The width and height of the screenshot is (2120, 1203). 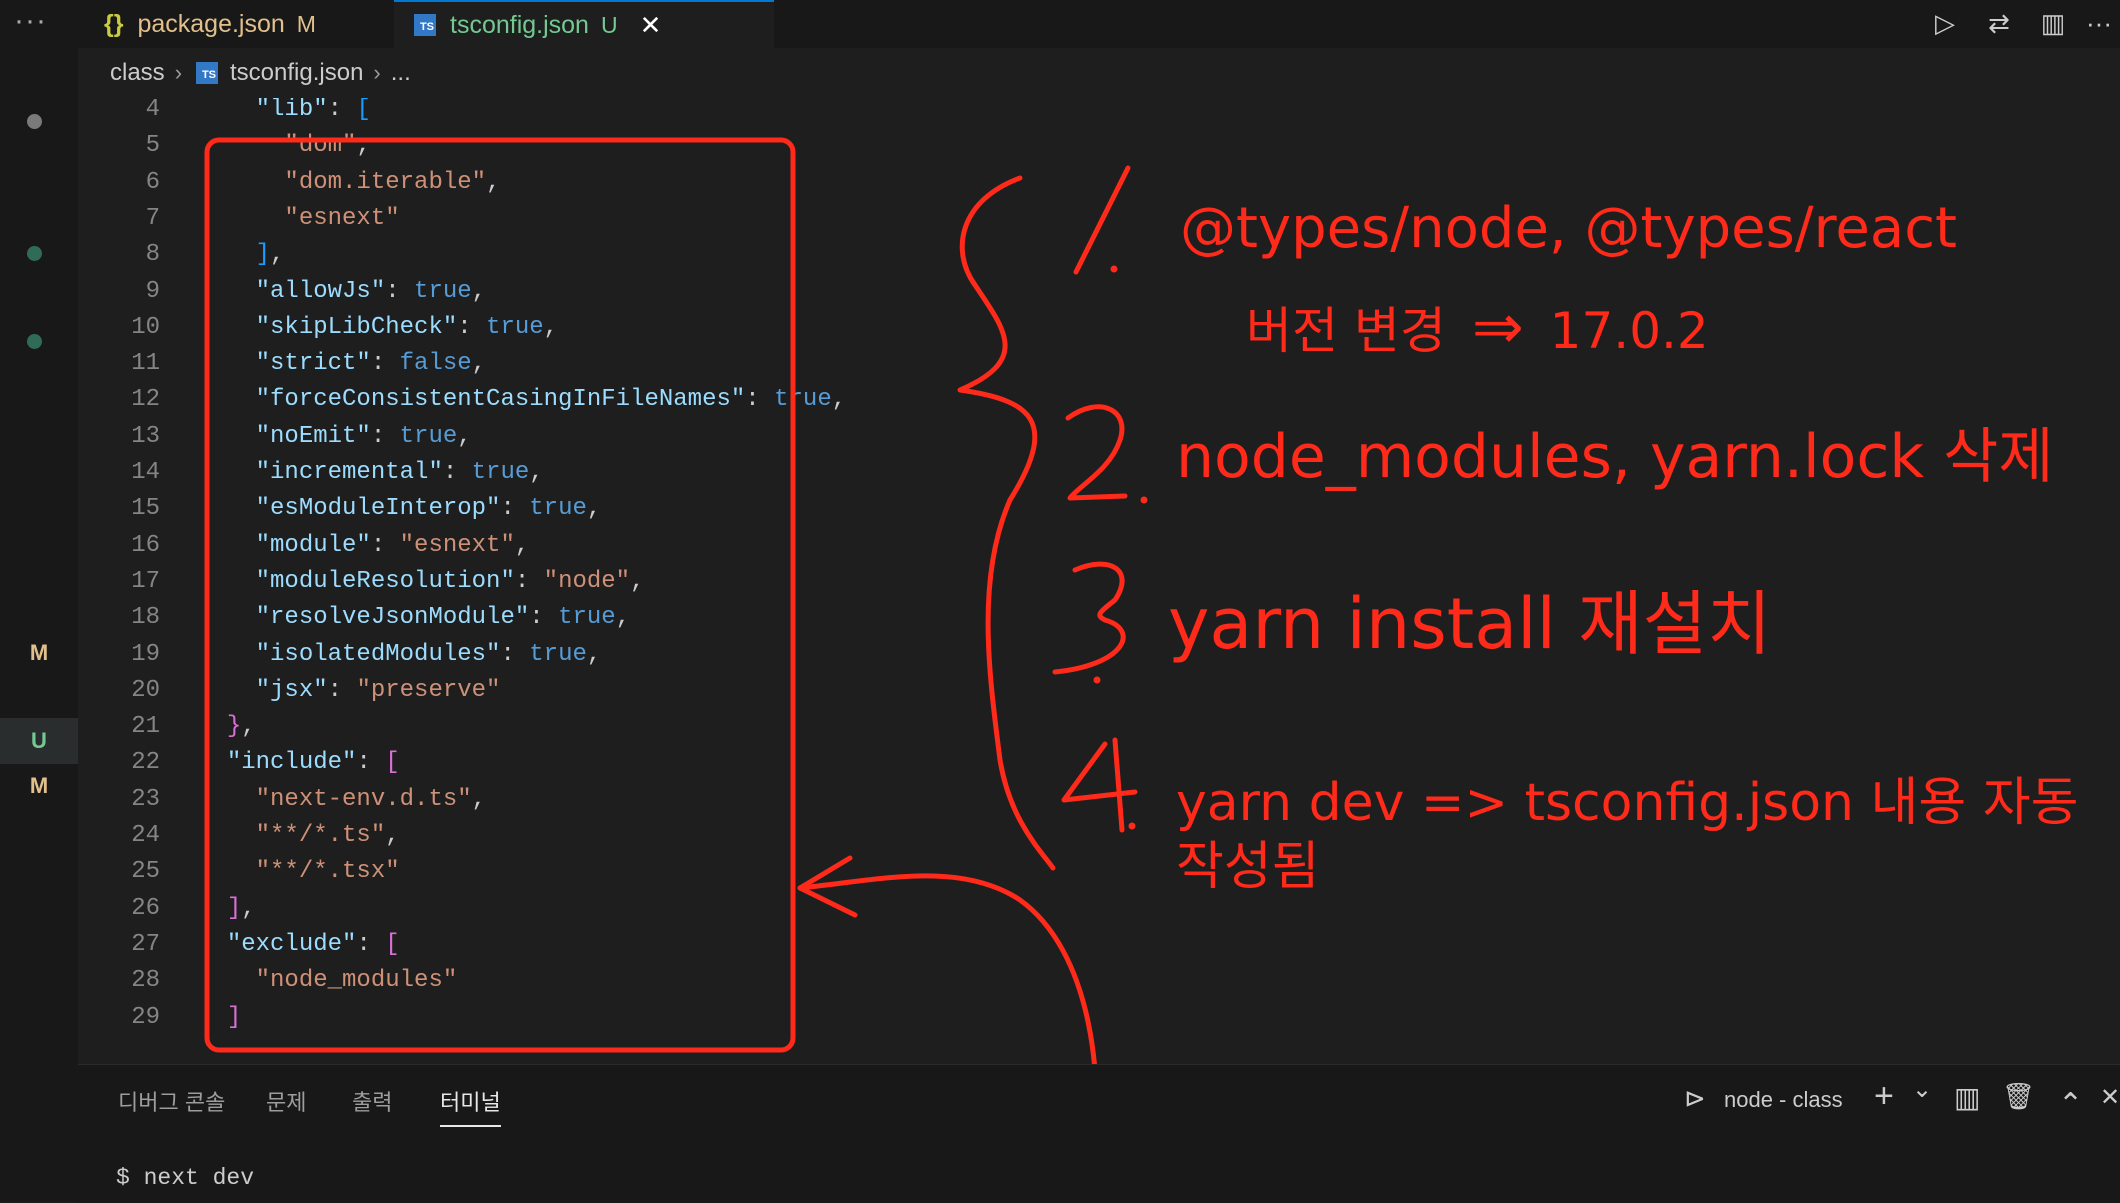 I want to click on code-text: "esnext", so click(x=298, y=219).